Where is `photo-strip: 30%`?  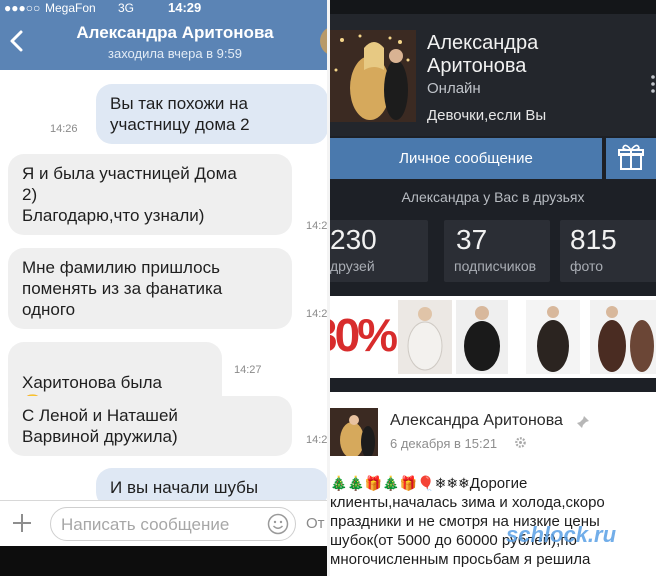 photo-strip: 30% is located at coordinates (493, 337).